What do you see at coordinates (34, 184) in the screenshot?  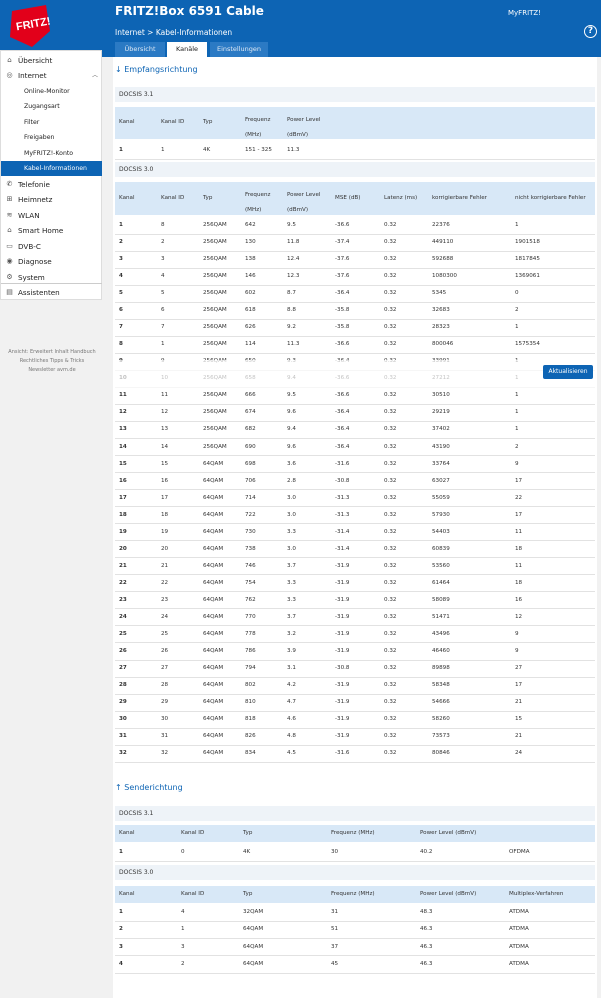 I see `sidebar-item-label: Telefonie` at bounding box center [34, 184].